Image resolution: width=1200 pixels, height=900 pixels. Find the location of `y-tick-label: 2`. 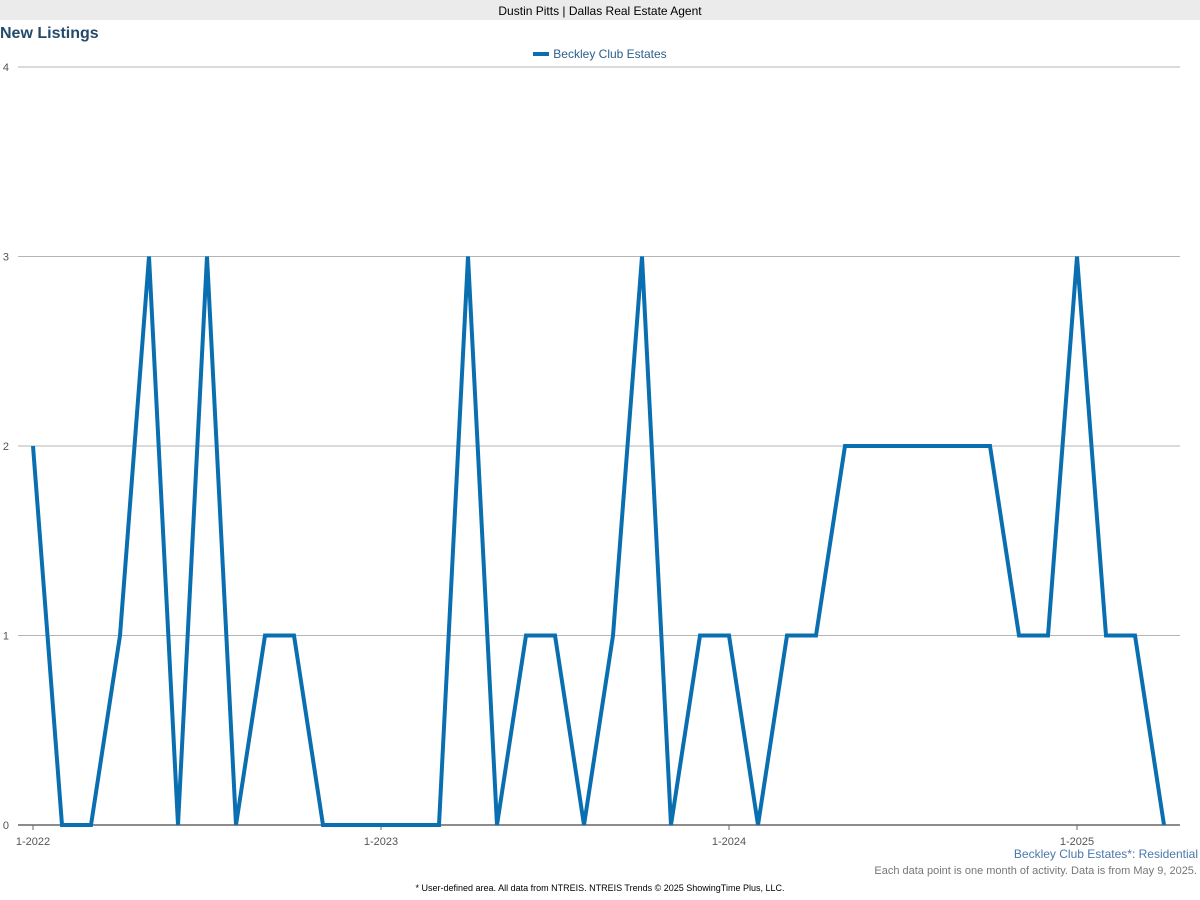

y-tick-label: 2 is located at coordinates (6, 447).